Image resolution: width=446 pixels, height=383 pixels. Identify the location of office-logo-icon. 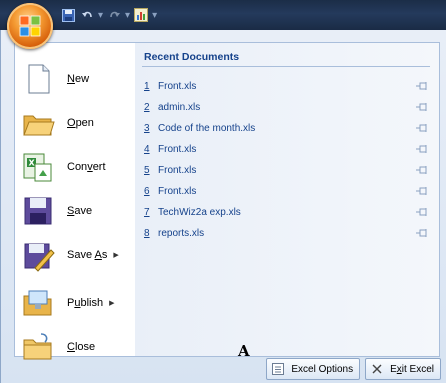
(30, 26).